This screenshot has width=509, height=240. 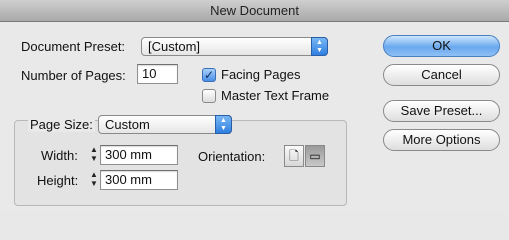 What do you see at coordinates (73, 46) in the screenshot?
I see `document-preset-label: Document Preset:` at bounding box center [73, 46].